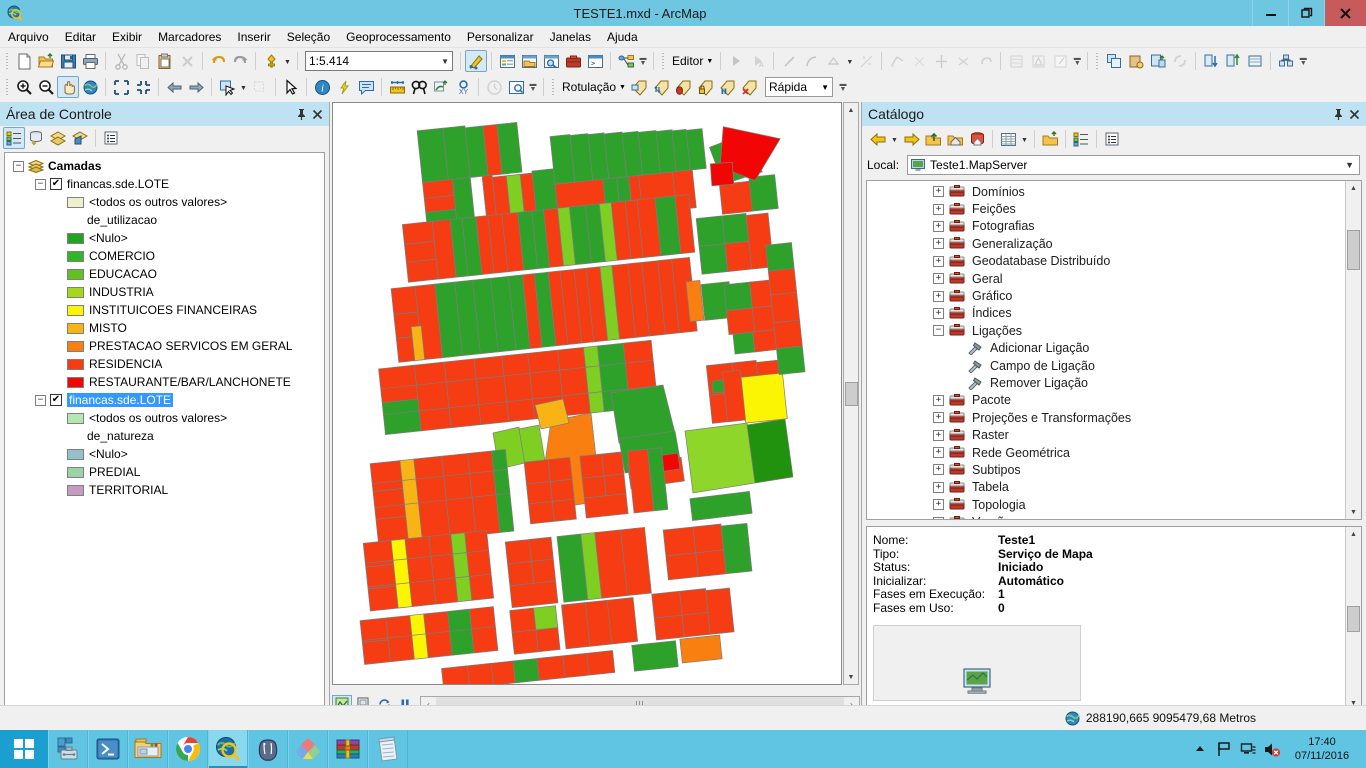  I want to click on legend-row: RESTAURANTE/BAR/LANCHONETE, so click(164, 382).